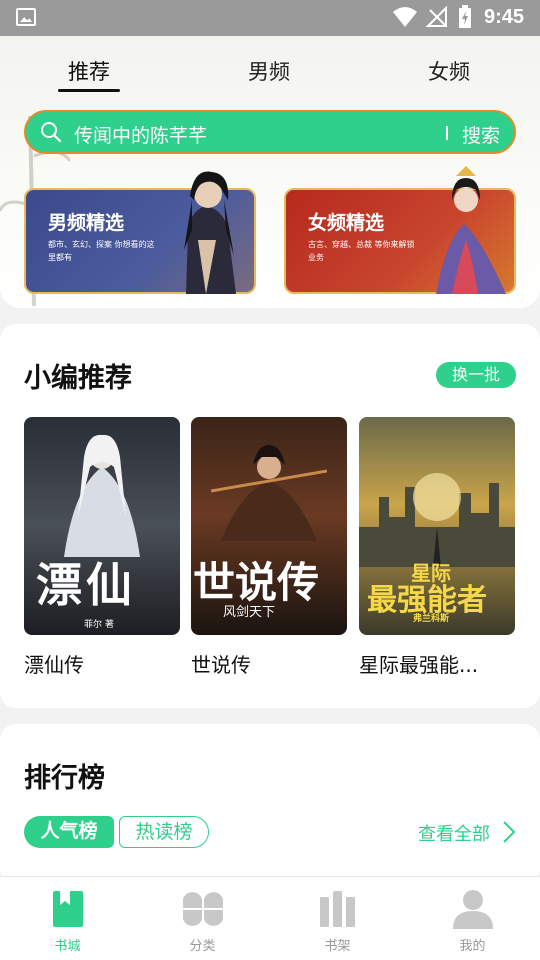  What do you see at coordinates (89, 71) in the screenshot?
I see `tab-recommend: 推荐` at bounding box center [89, 71].